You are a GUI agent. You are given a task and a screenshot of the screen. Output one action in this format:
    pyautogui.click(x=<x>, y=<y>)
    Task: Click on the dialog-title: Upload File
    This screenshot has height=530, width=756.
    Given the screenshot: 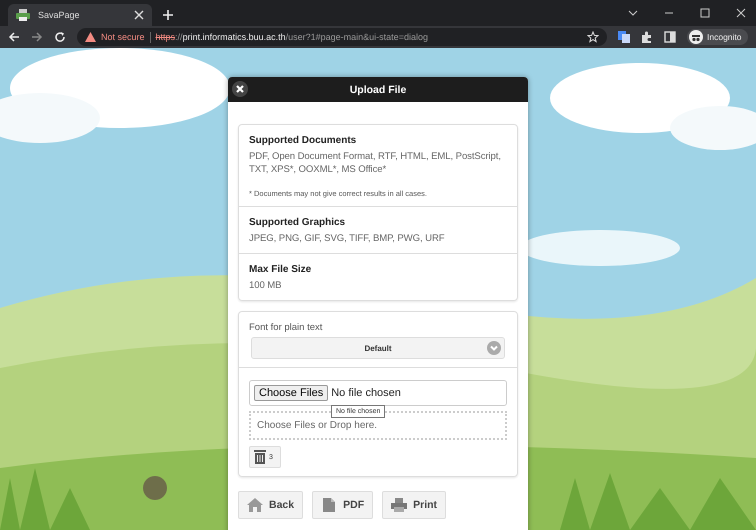 What is the action you would take?
    pyautogui.click(x=378, y=90)
    